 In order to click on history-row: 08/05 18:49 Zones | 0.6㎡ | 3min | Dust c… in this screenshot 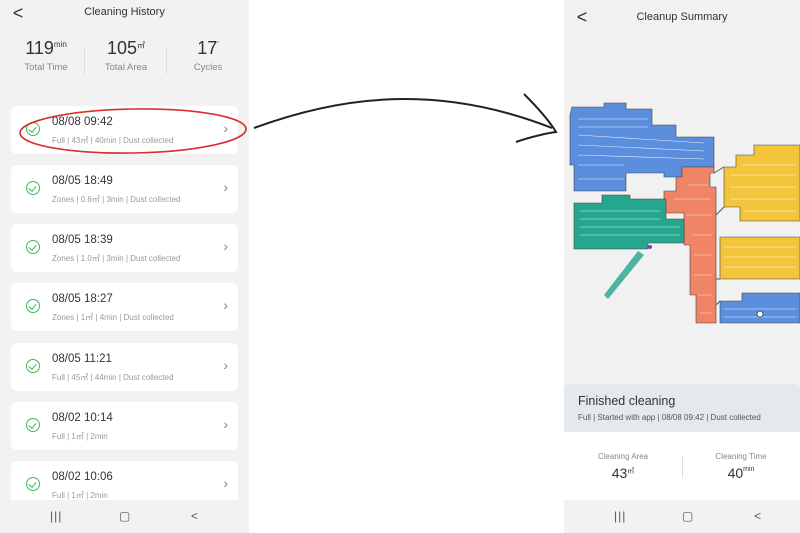, I will do `click(124, 189)`.